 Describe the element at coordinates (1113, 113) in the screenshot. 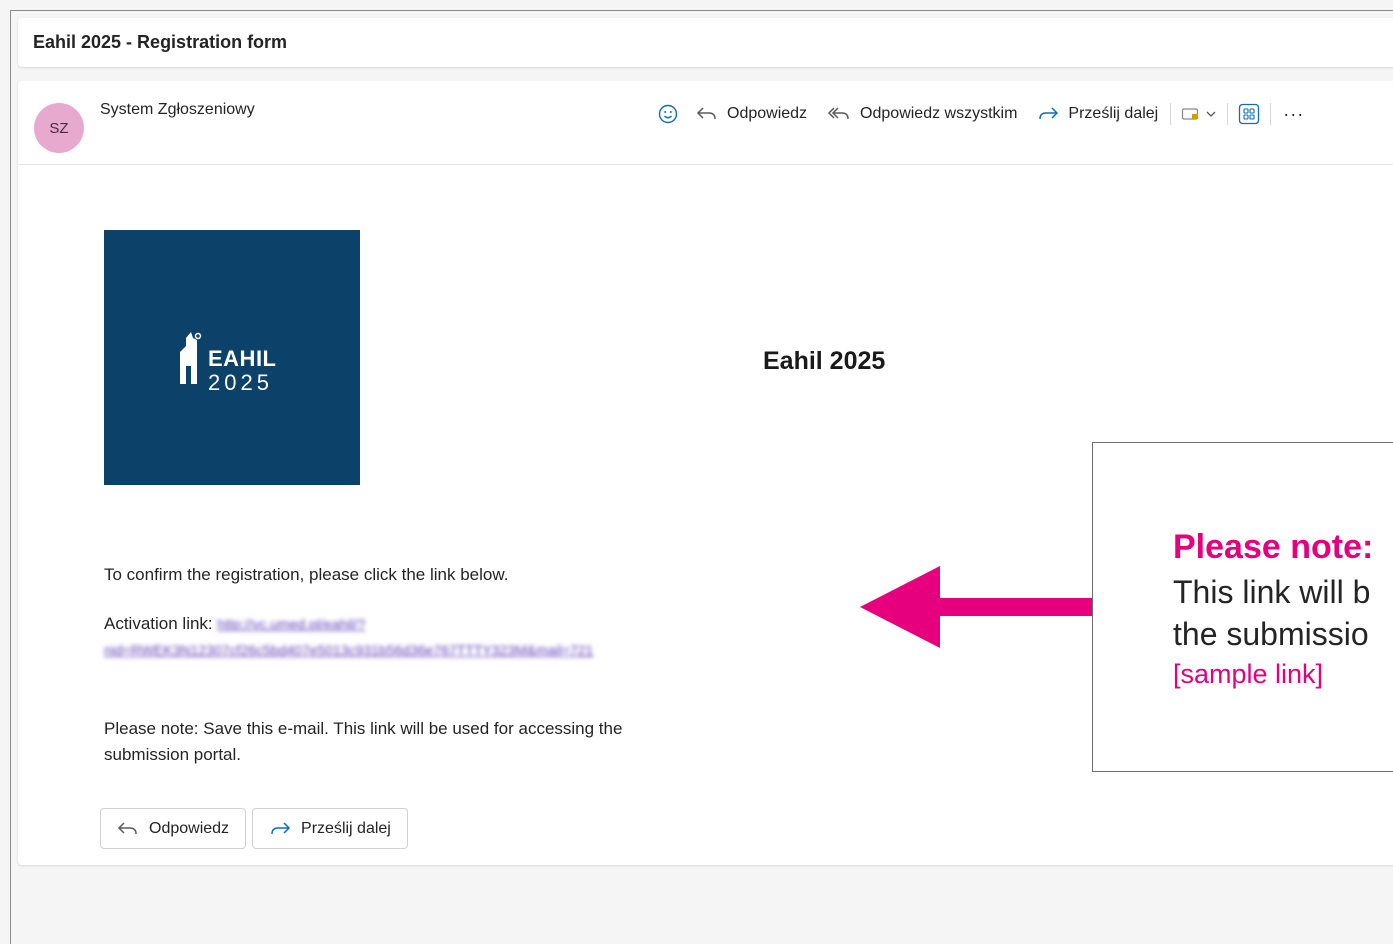

I see `forward-label: Prześlij dalej` at that location.